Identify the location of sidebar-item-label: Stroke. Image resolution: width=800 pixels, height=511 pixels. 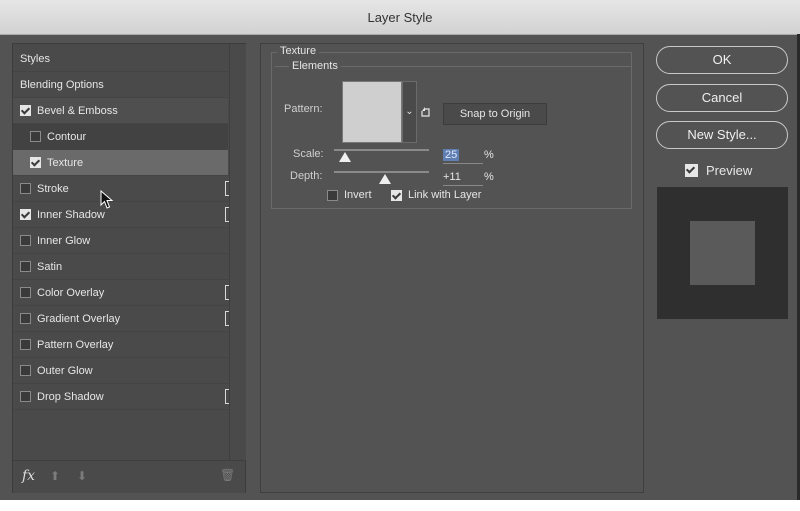
(53, 188).